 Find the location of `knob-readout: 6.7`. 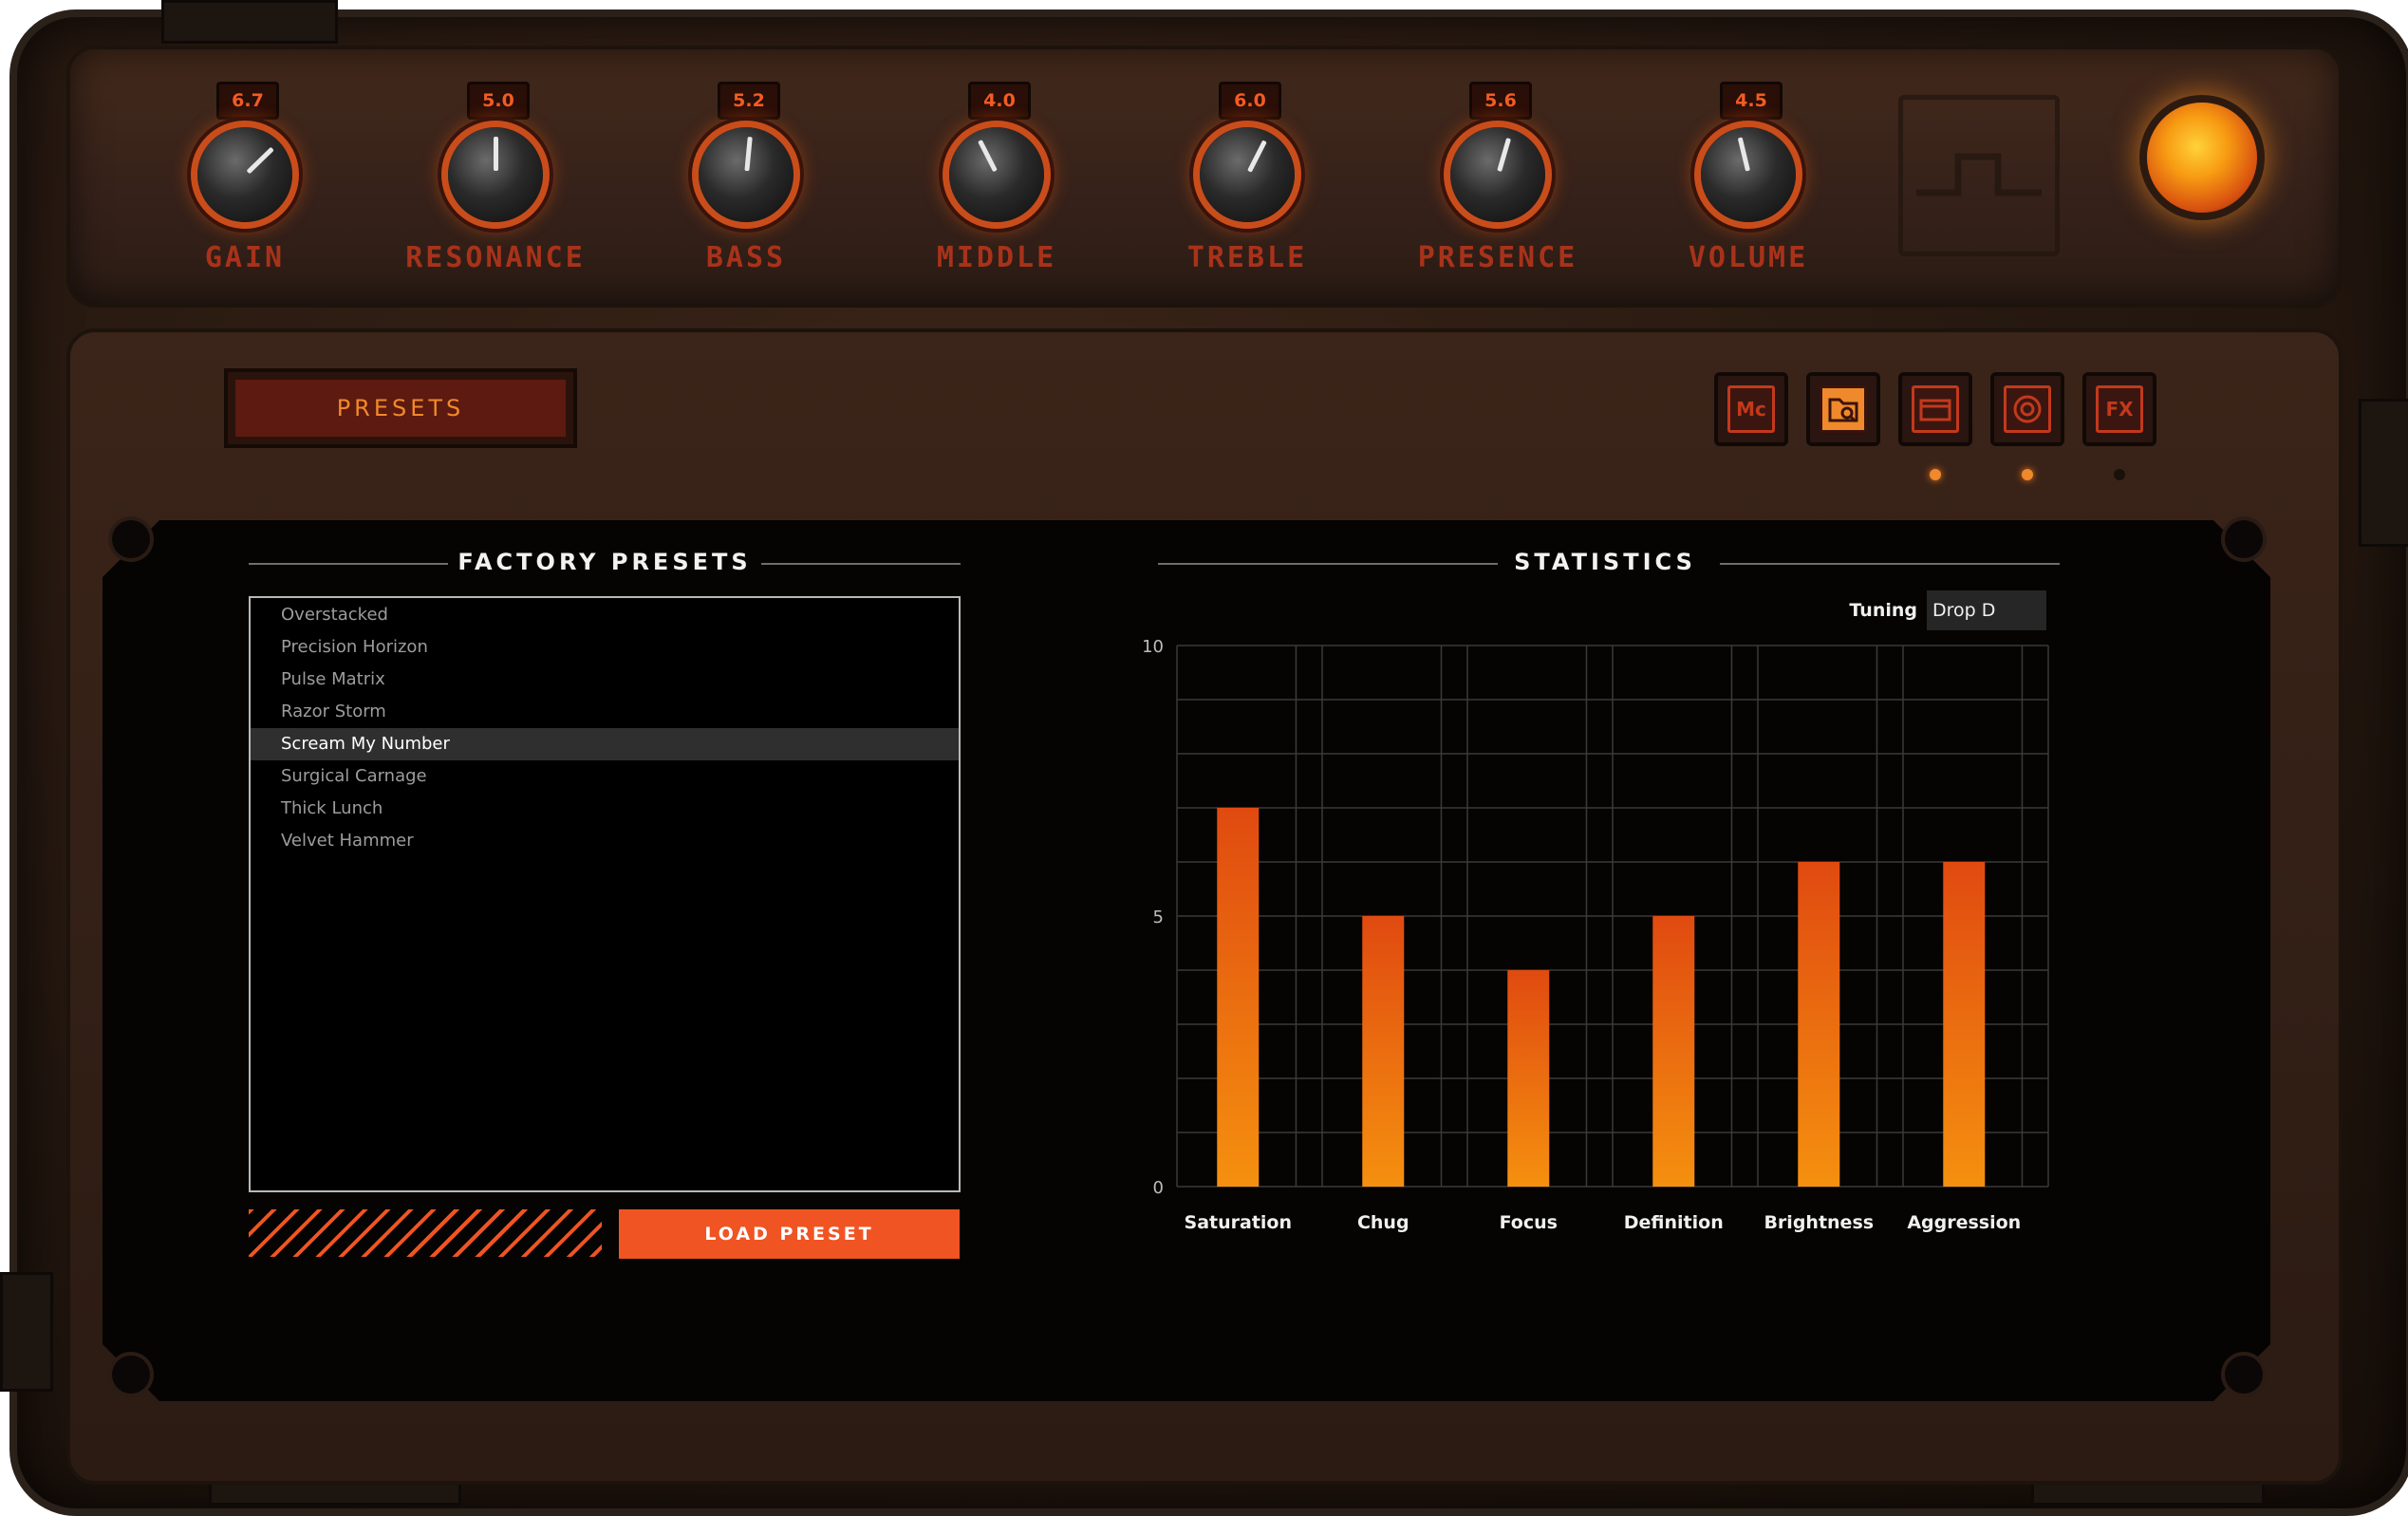

knob-readout: 6.7 is located at coordinates (247, 101).